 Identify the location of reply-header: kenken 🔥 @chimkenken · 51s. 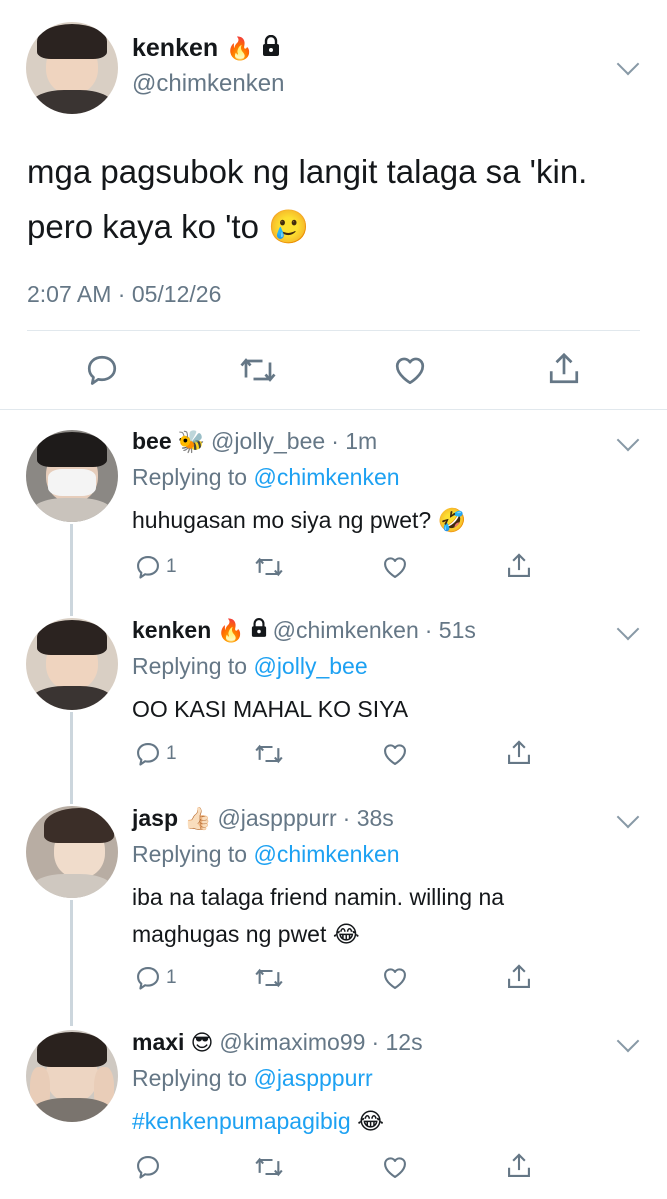
(304, 630).